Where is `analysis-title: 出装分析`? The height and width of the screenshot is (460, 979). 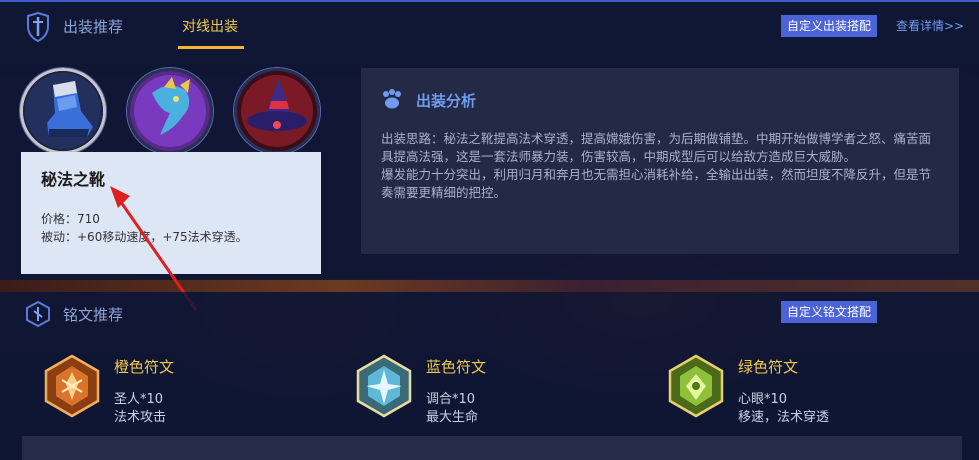
analysis-title: 出装分析 is located at coordinates (446, 101).